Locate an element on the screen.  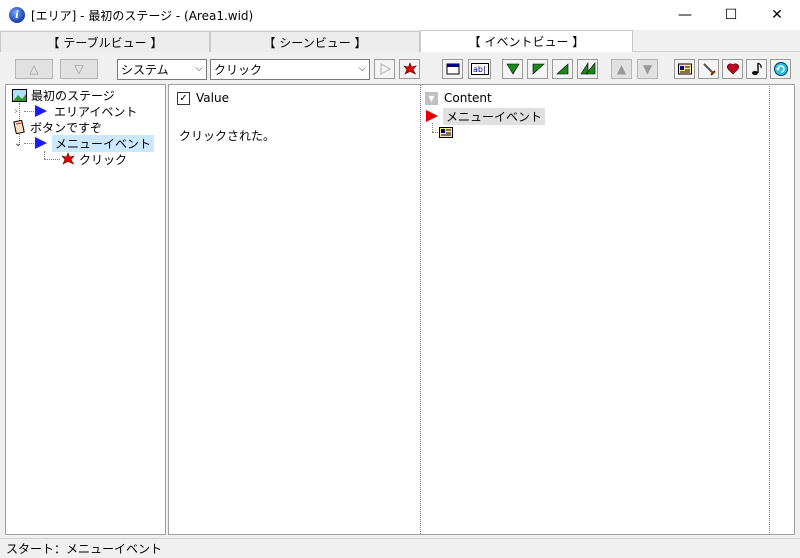
move-down-button: ▼ is located at coordinates (647, 69).